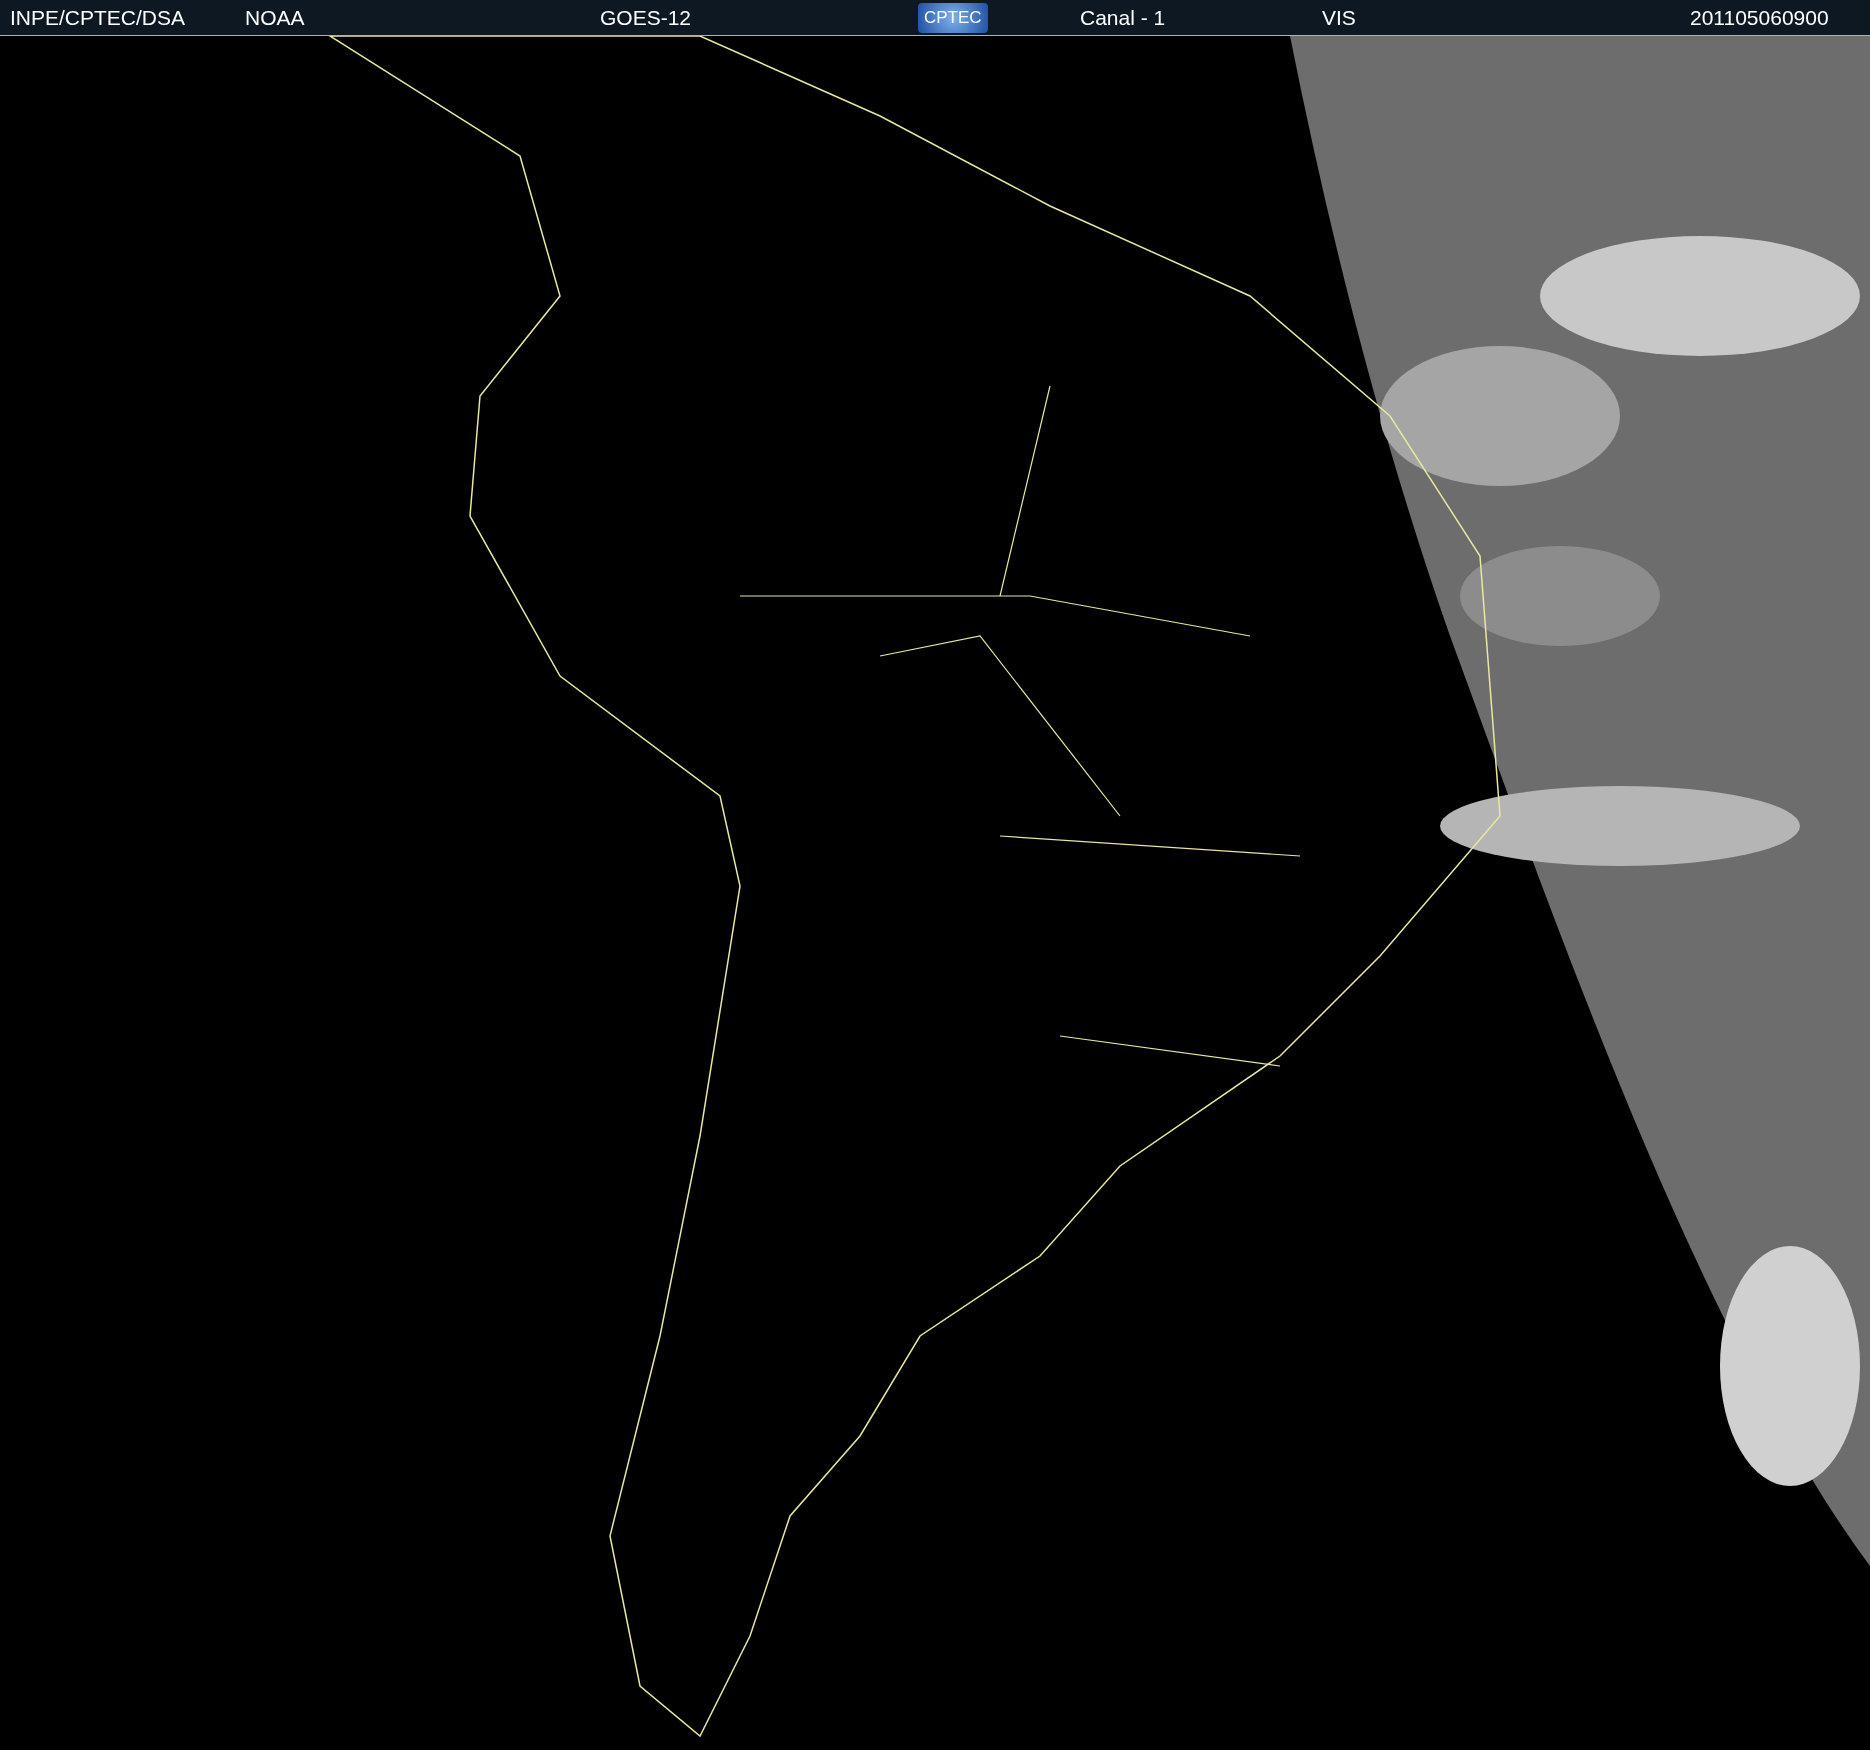 The height and width of the screenshot is (1750, 1870). Describe the element at coordinates (953, 18) in the screenshot. I see `logo: CPTEC` at that location.